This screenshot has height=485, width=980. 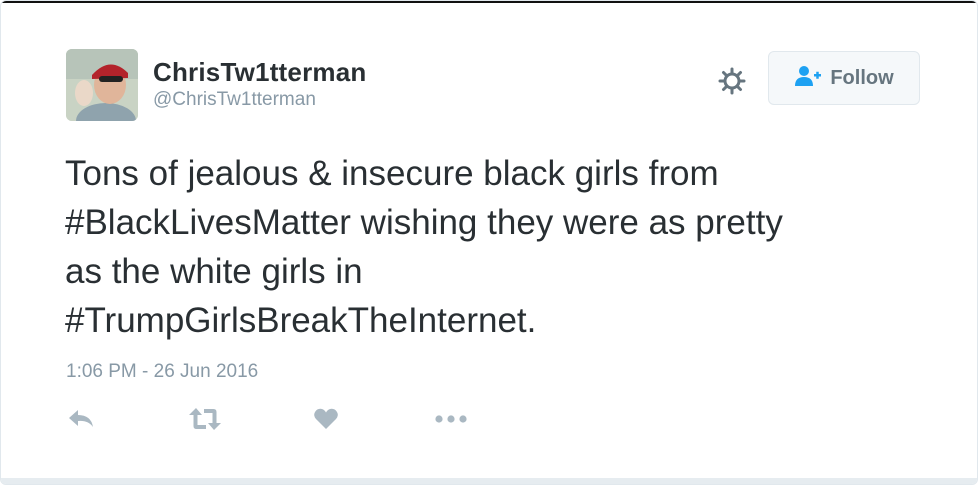 I want to click on follow-button-label: Follow, so click(x=862, y=77).